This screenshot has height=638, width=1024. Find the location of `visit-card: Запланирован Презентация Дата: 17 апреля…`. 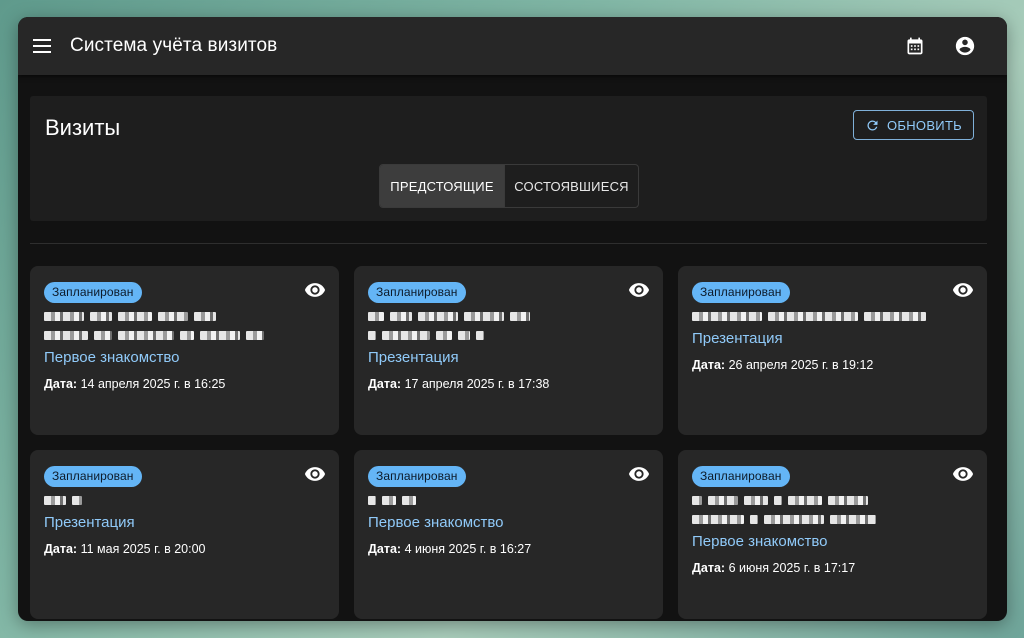

visit-card: Запланирован Презентация Дата: 17 апреля… is located at coordinates (508, 350).